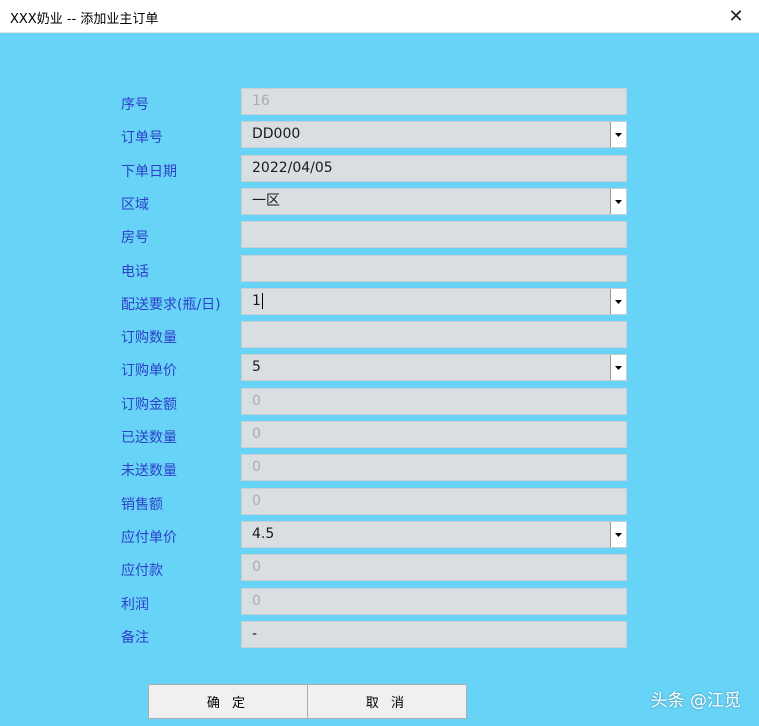  I want to click on confirm-button: 确 定, so click(228, 701).